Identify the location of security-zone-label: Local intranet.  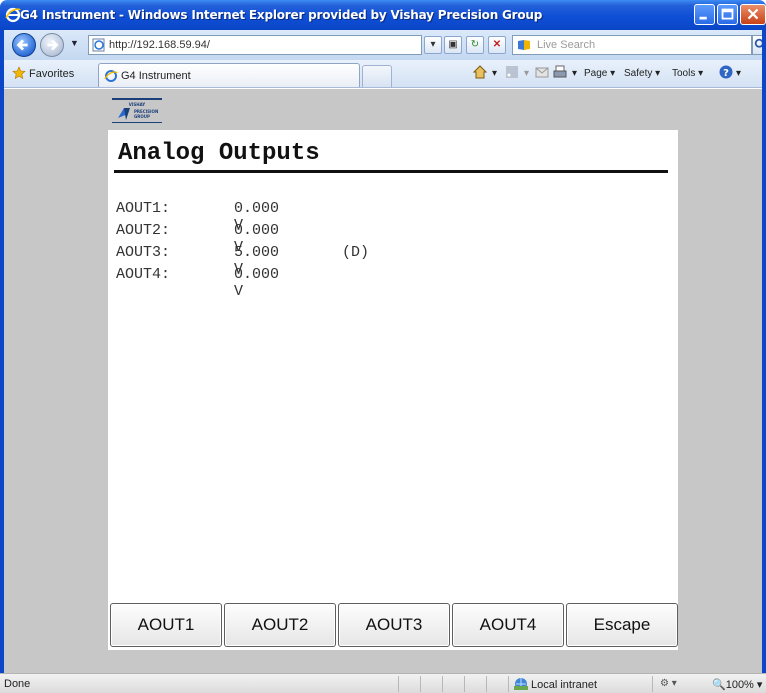
(564, 685).